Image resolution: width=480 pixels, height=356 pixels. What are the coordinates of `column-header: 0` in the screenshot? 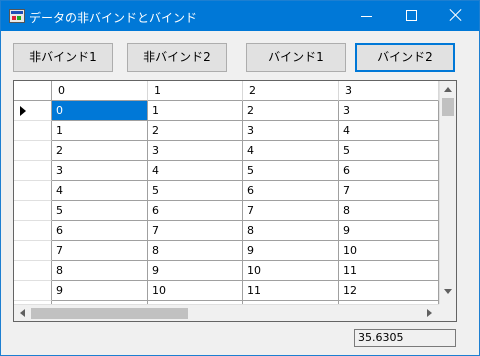 It's located at (100, 91).